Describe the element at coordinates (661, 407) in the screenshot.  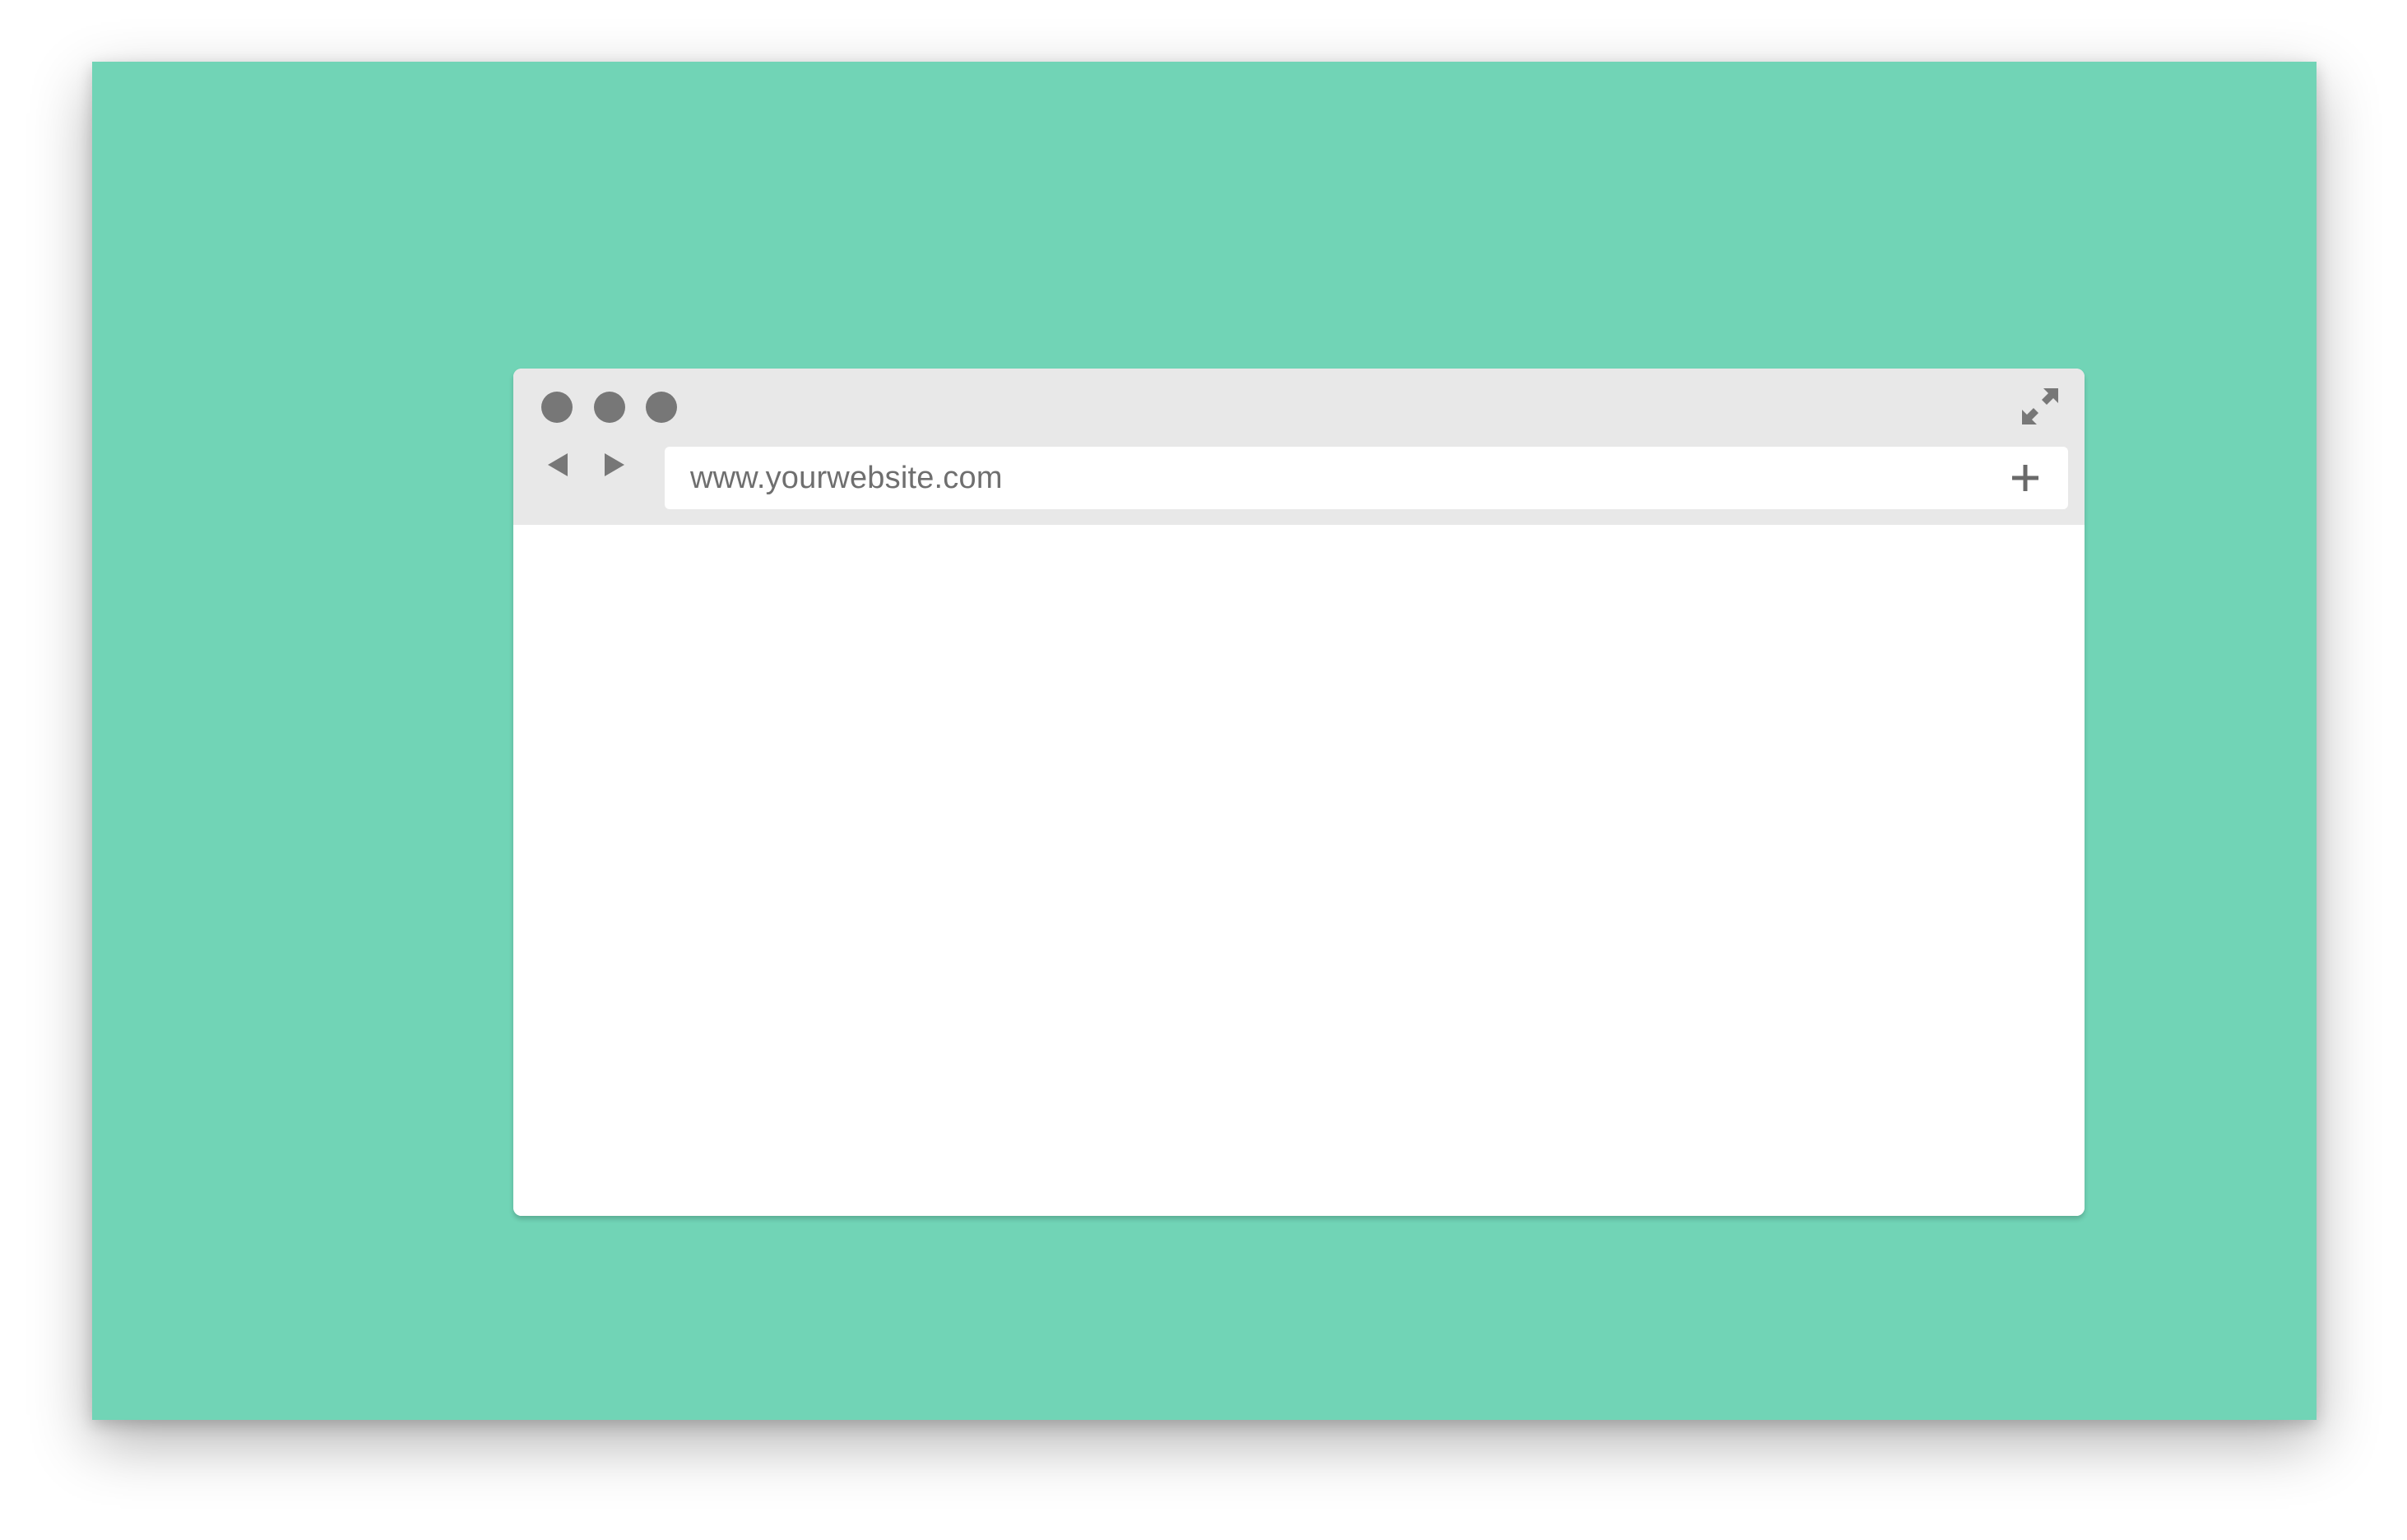
I see `window-zoom-button` at that location.